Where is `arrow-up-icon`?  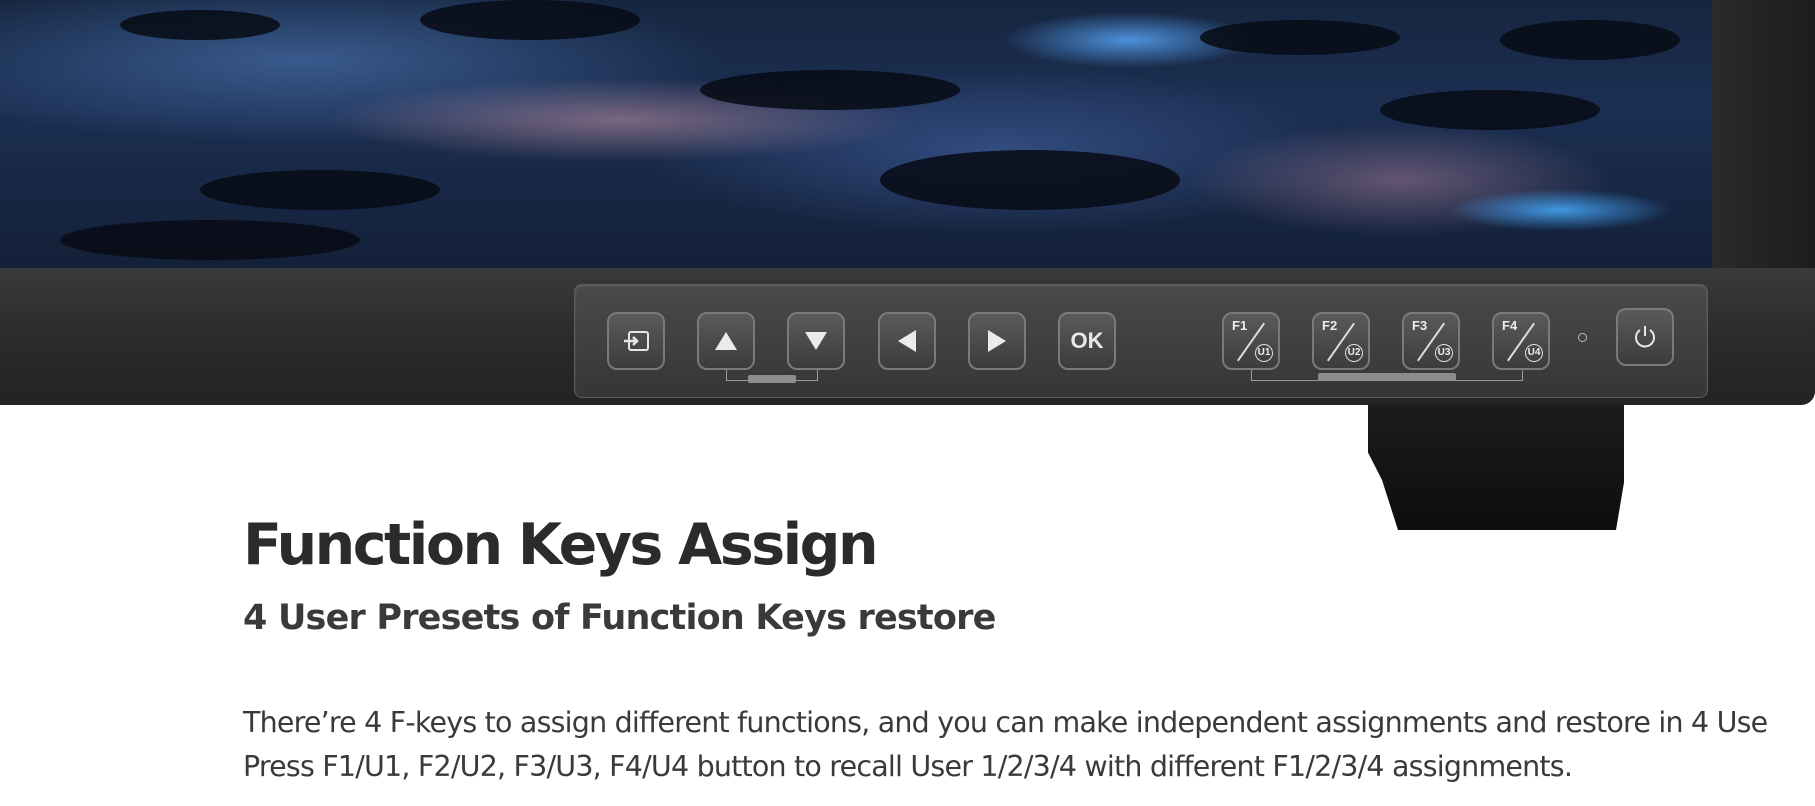 arrow-up-icon is located at coordinates (726, 341).